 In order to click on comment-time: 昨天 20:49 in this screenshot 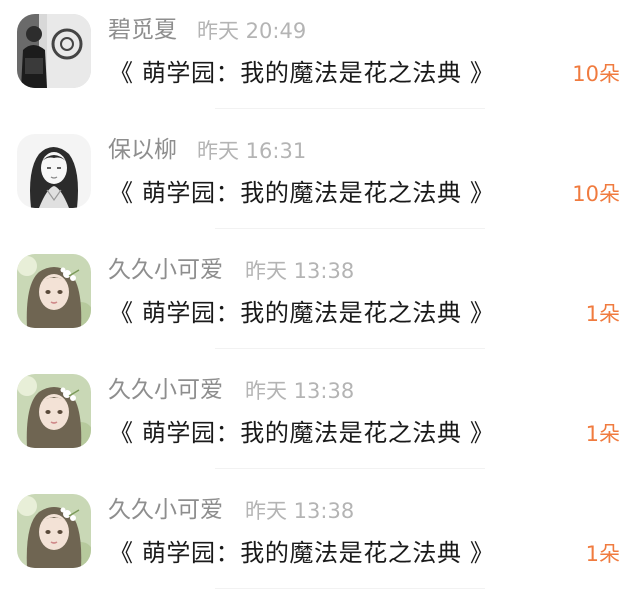, I will do `click(252, 31)`.